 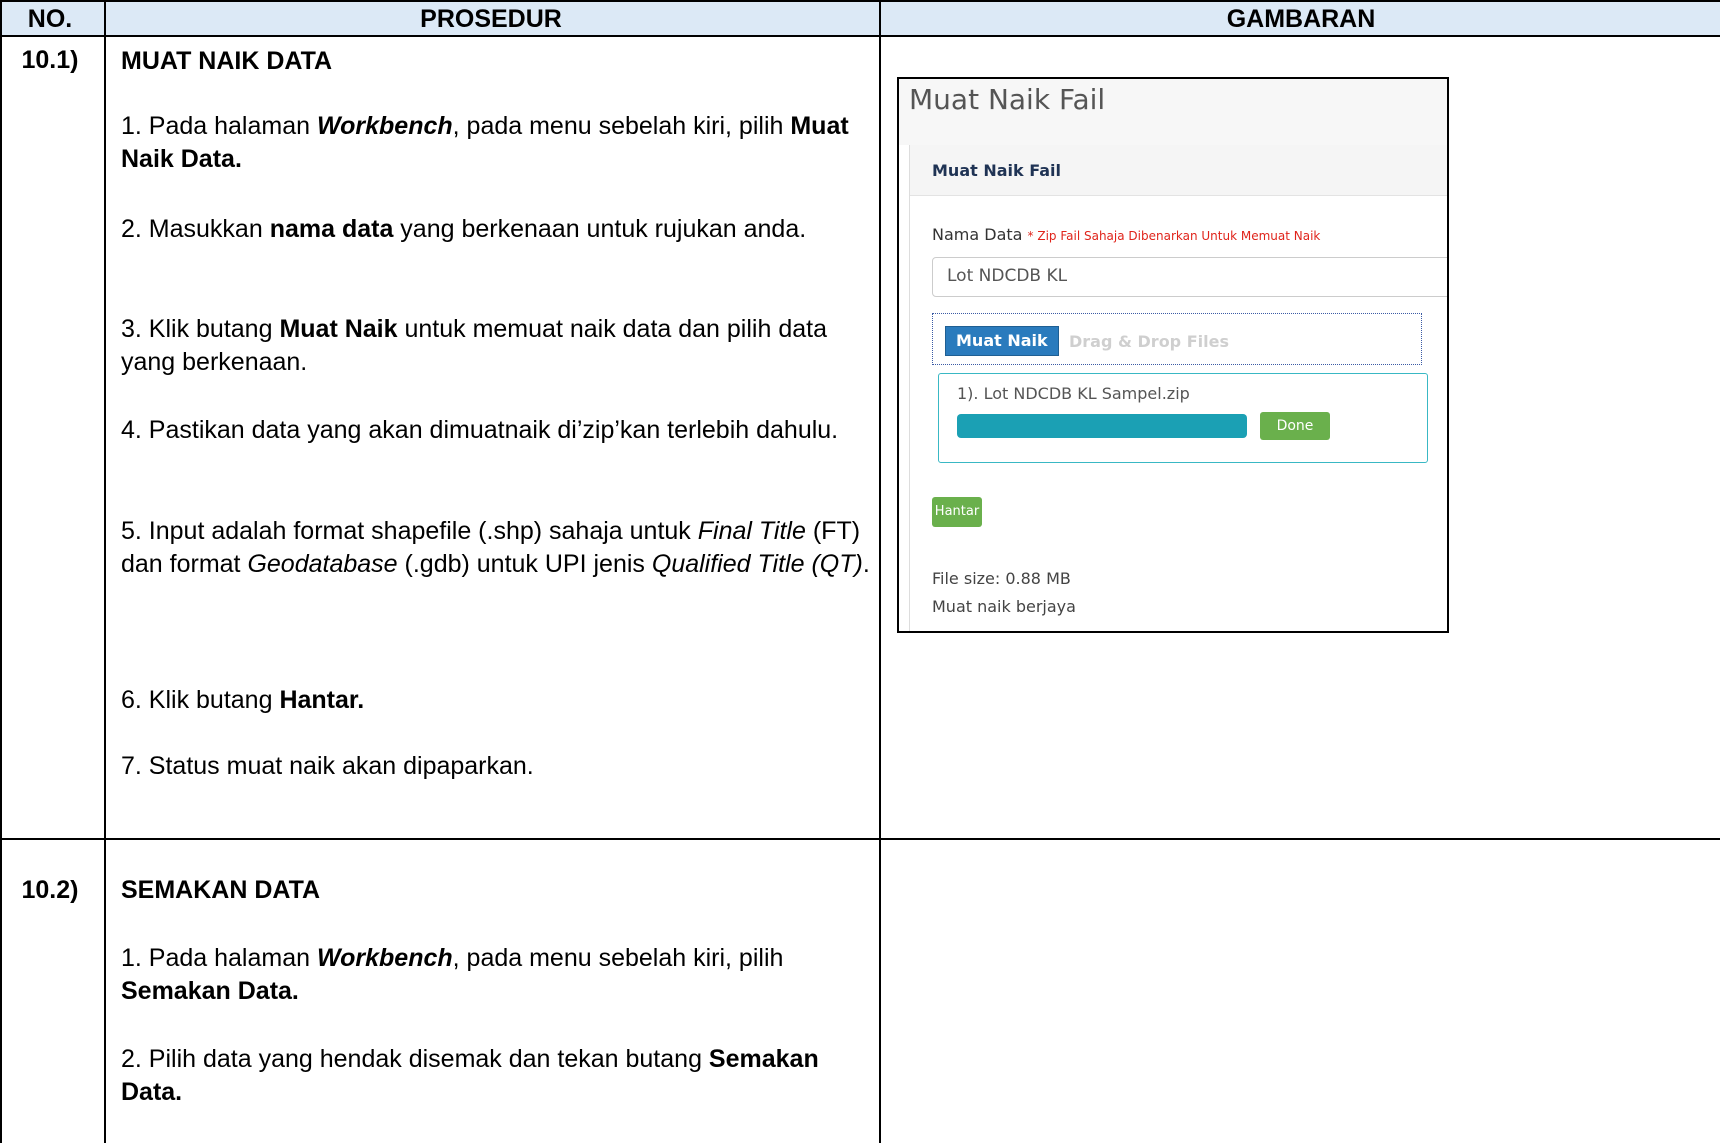 What do you see at coordinates (1004, 606) in the screenshot?
I see `upload-status-text: Muat naik berjaya` at bounding box center [1004, 606].